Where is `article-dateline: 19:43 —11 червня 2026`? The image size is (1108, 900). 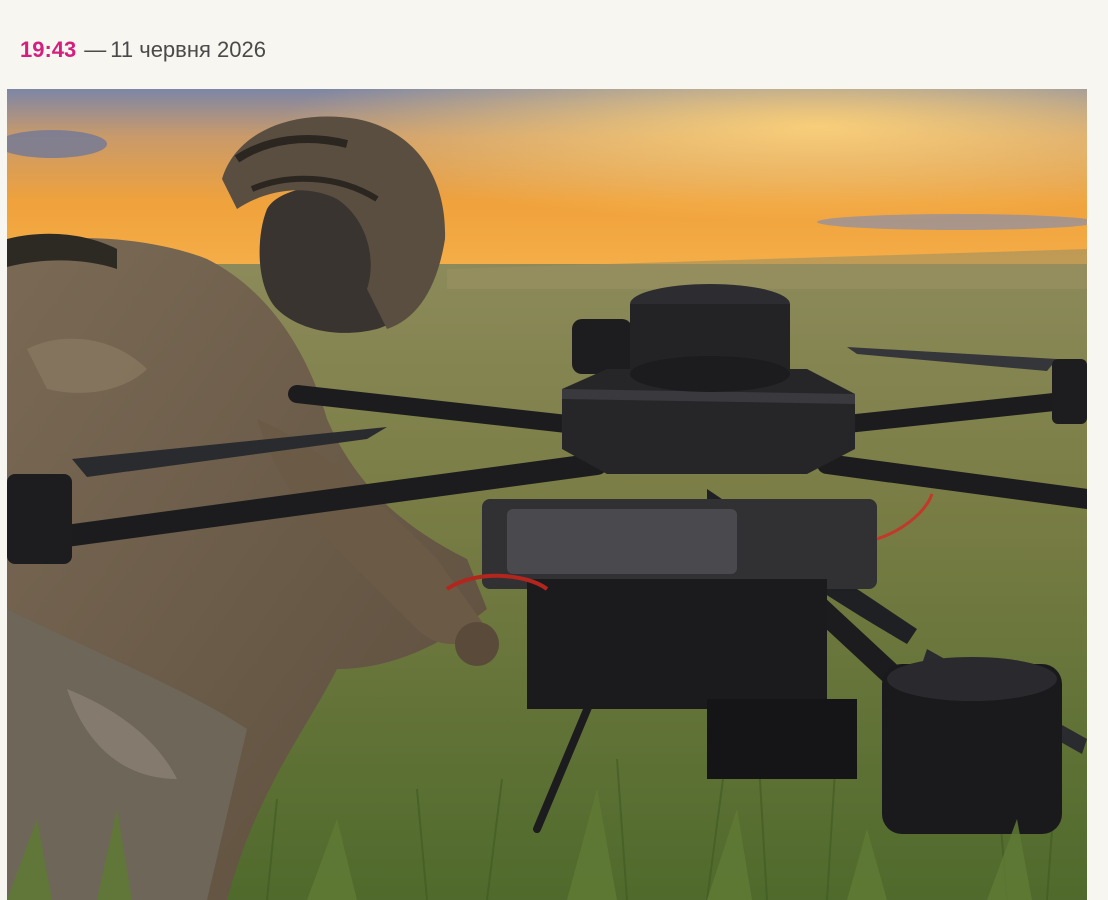 article-dateline: 19:43 —11 червня 2026 is located at coordinates (143, 50).